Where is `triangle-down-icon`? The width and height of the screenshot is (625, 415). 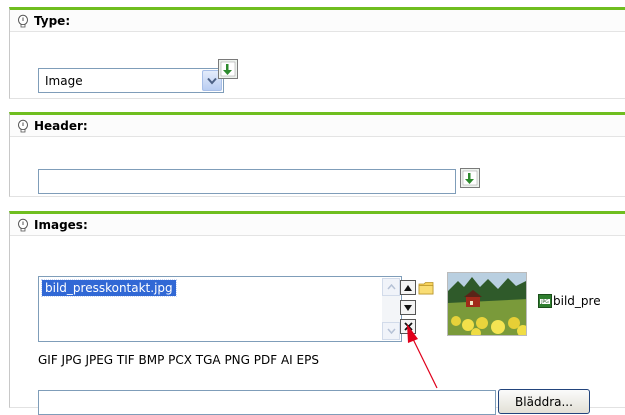
triangle-down-icon is located at coordinates (408, 307).